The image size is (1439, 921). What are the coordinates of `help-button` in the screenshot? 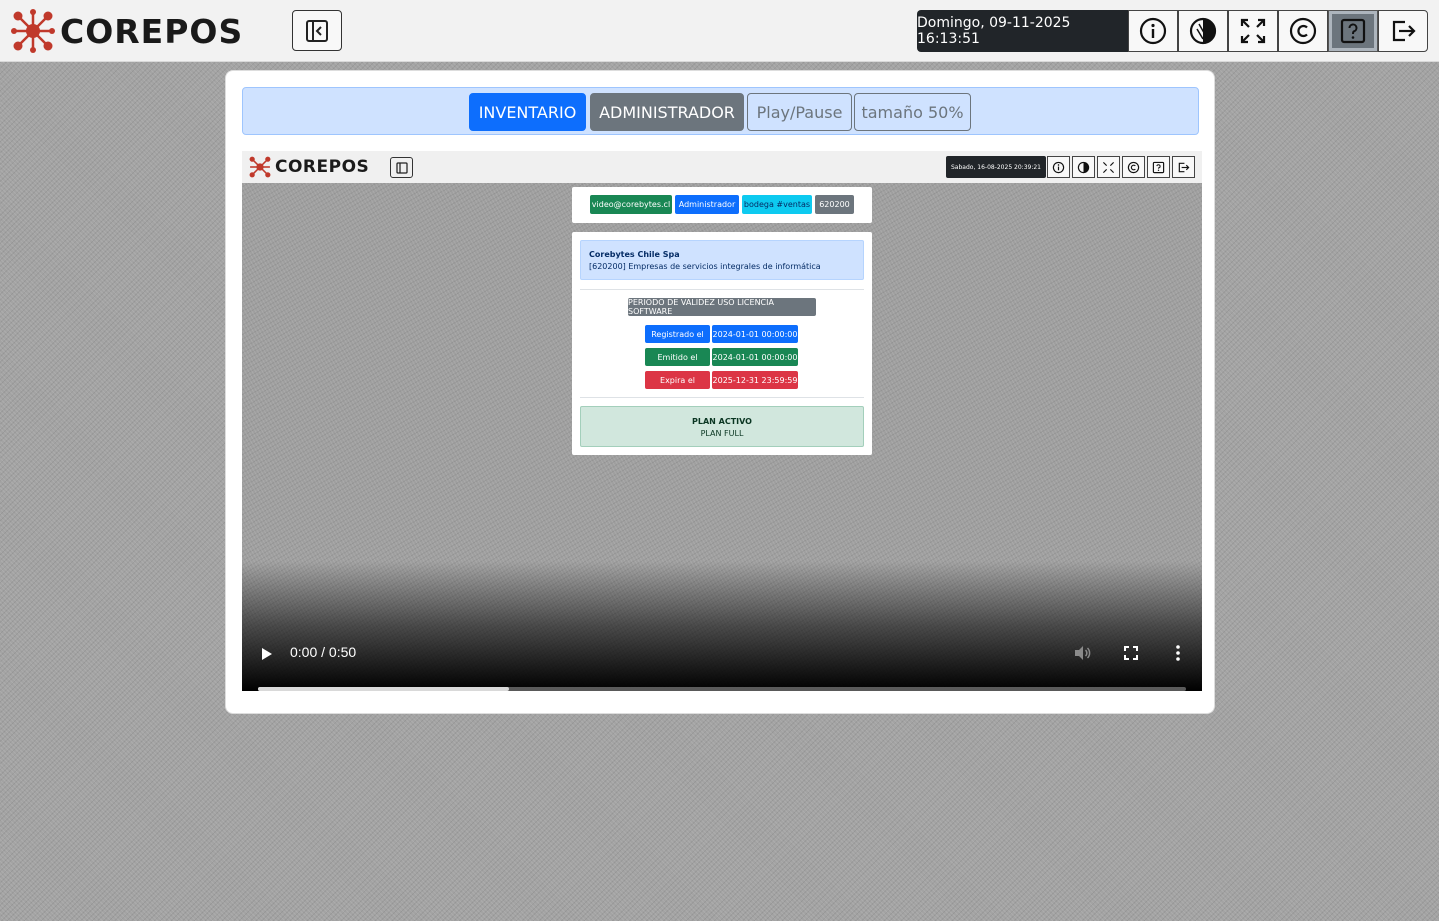 It's located at (1353, 31).